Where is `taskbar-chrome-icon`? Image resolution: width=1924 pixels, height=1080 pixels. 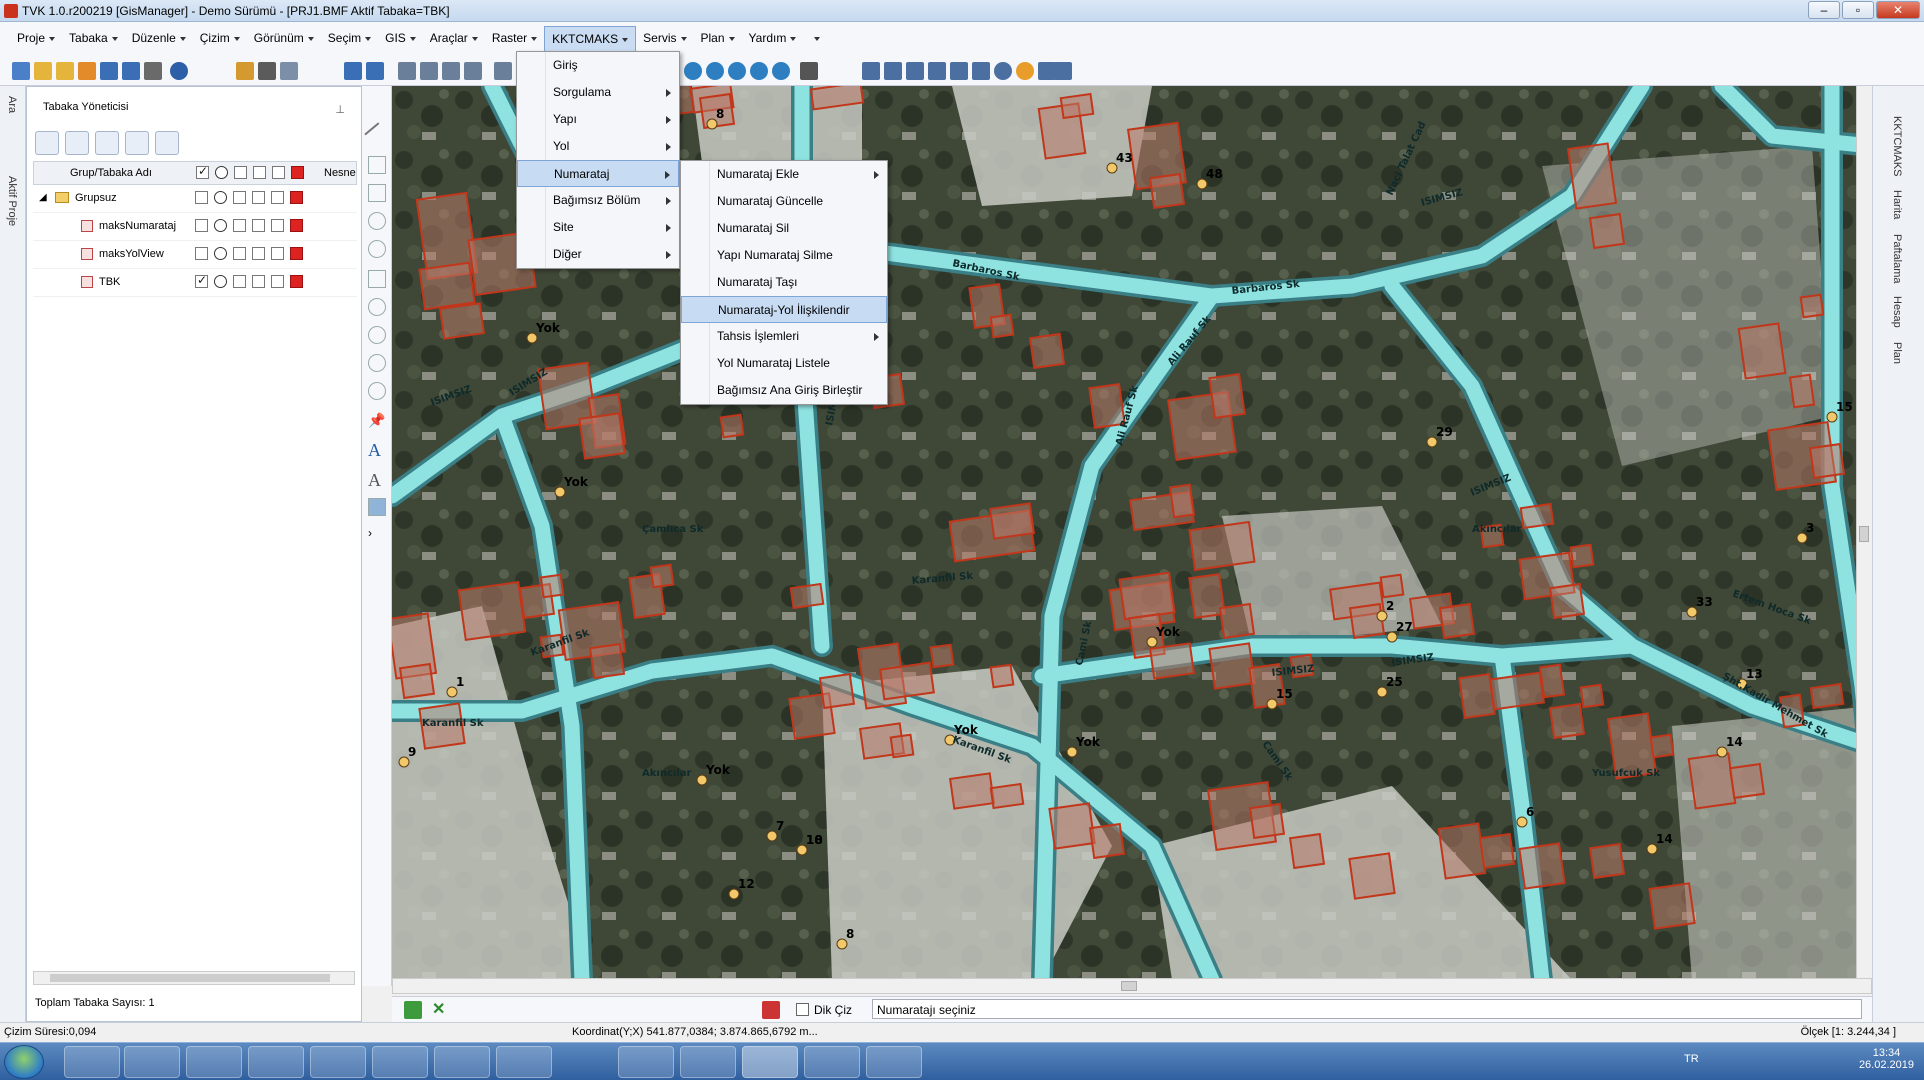 taskbar-chrome-icon is located at coordinates (462, 1062).